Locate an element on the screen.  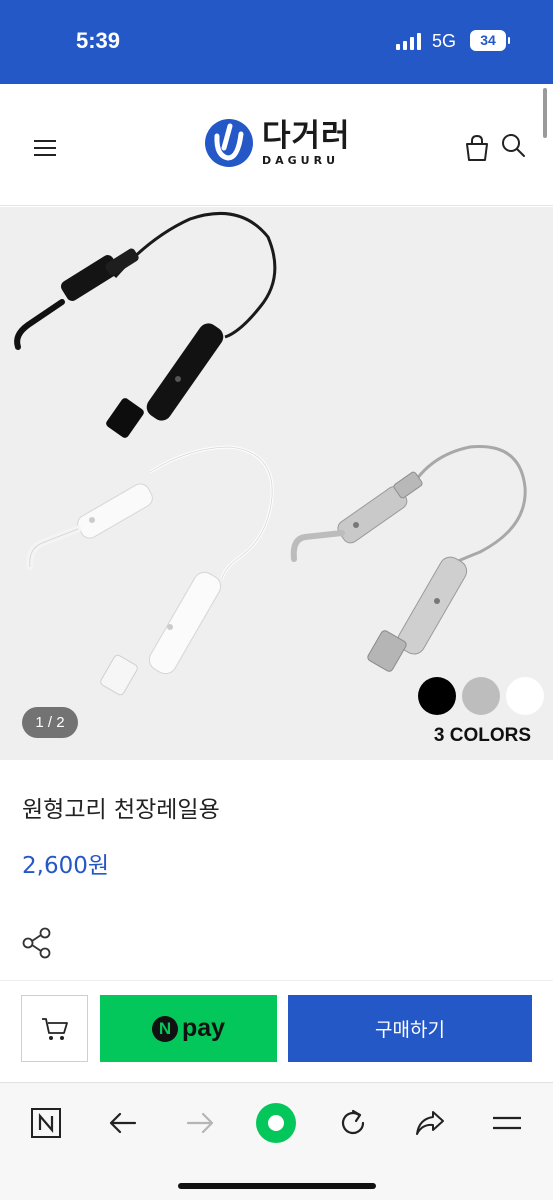
swatch-silver is located at coordinates (481, 696).